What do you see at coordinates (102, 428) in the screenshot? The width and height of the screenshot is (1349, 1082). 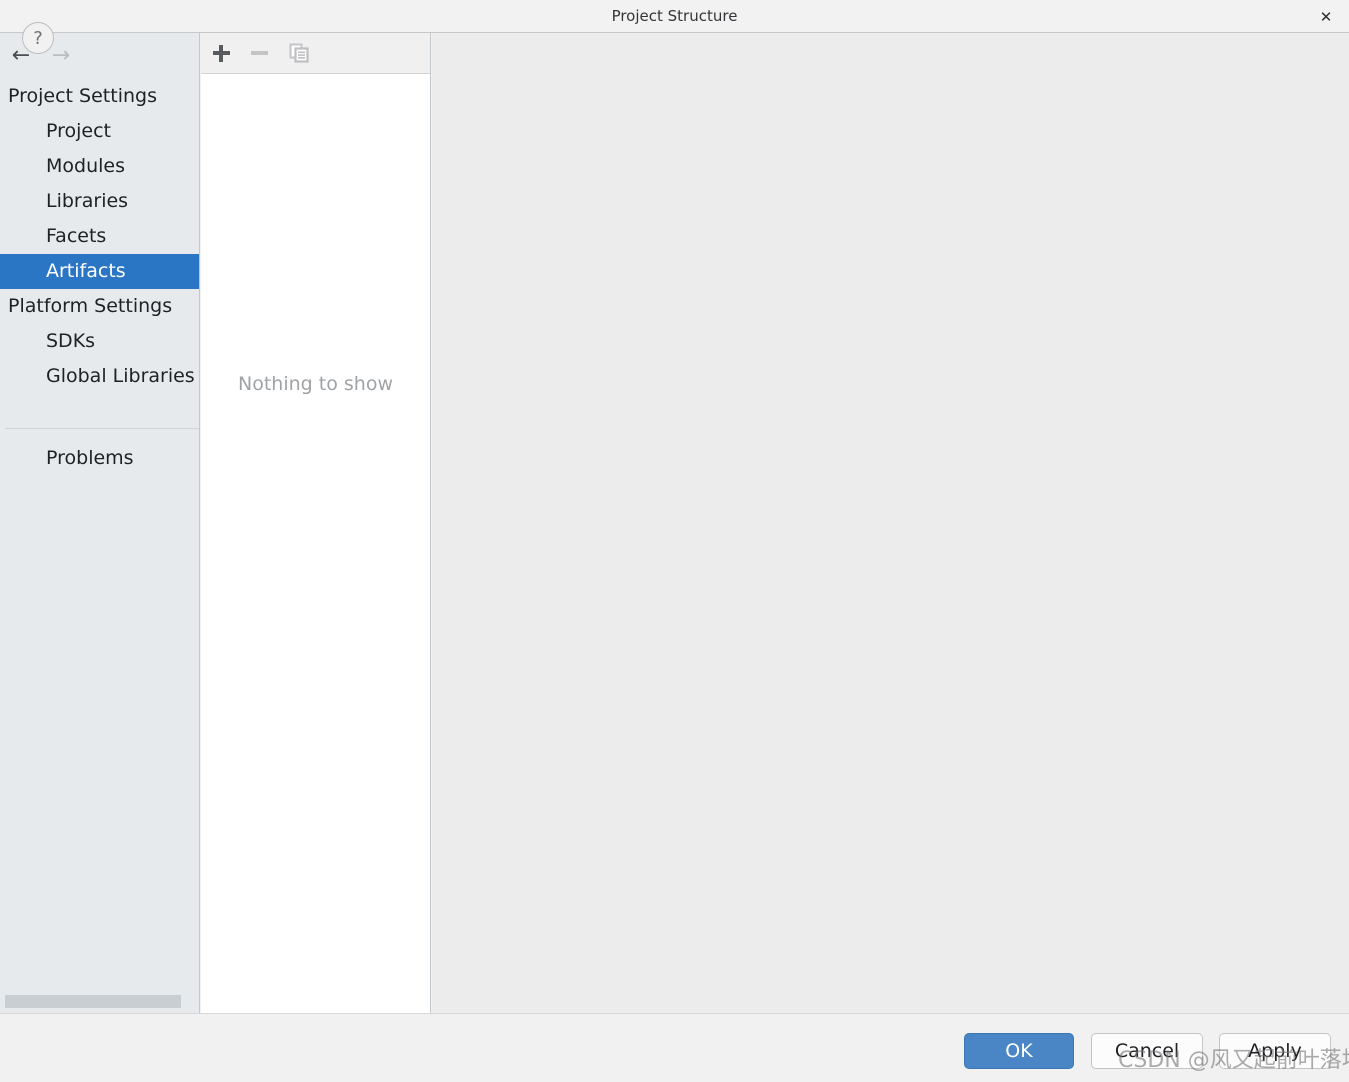 I see `sidebar-divider` at bounding box center [102, 428].